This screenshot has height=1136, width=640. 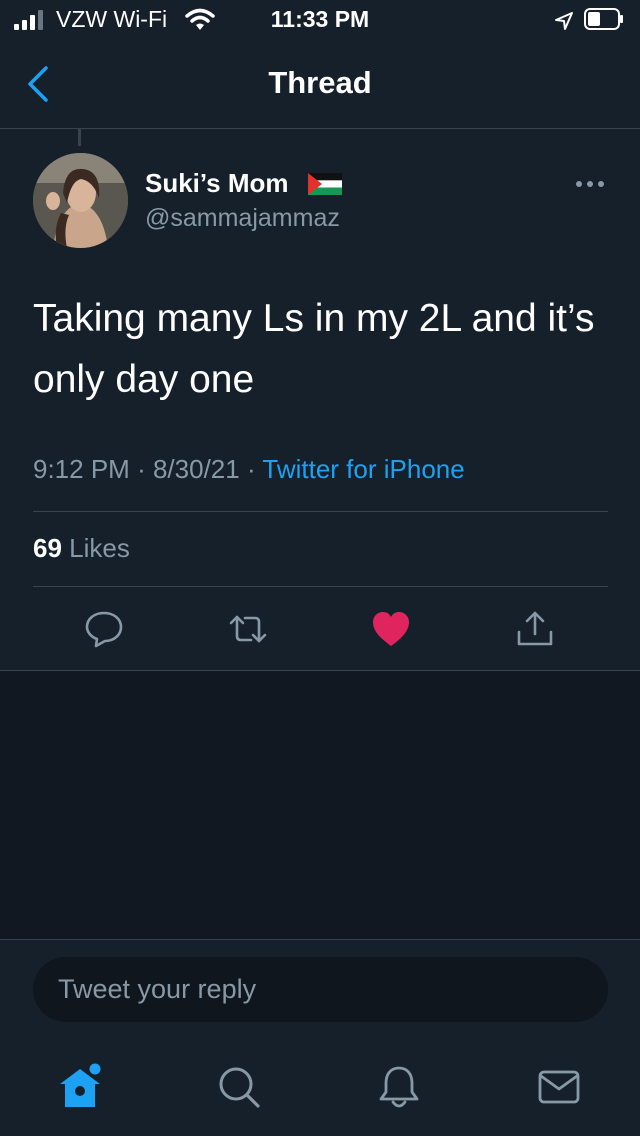 I want to click on notifications-icon, so click(x=399, y=1087).